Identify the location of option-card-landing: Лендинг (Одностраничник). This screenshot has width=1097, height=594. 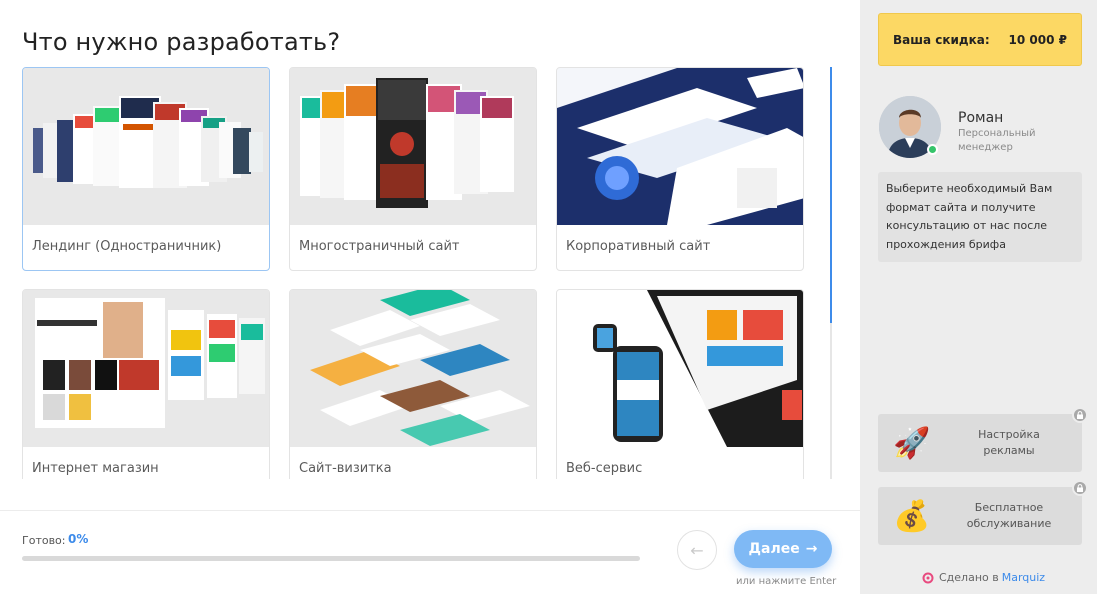
(146, 169).